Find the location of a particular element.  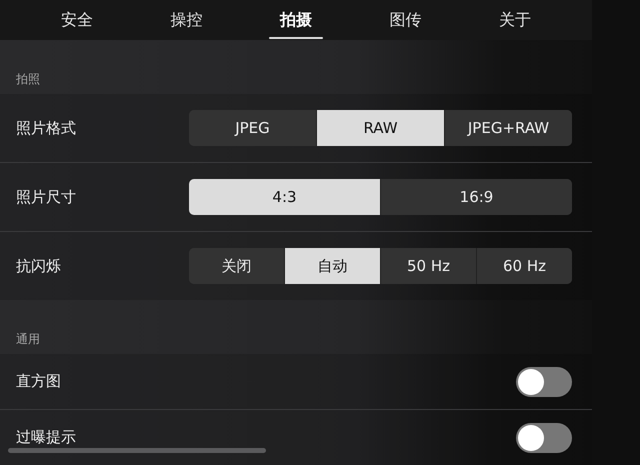

setting-label: 照片格式 is located at coordinates (46, 128).